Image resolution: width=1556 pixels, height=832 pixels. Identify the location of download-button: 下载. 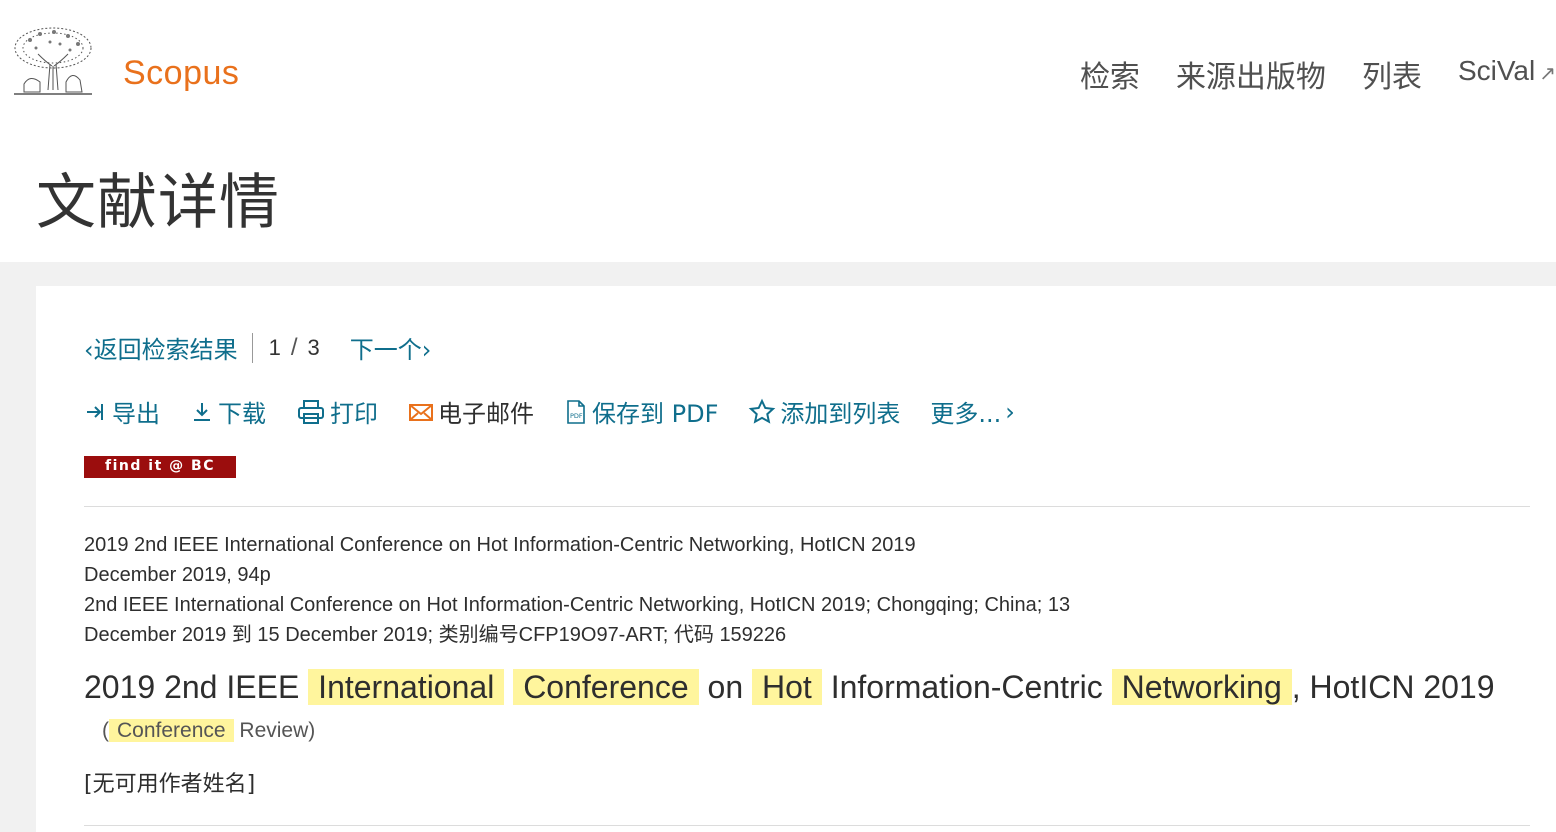
(228, 411).